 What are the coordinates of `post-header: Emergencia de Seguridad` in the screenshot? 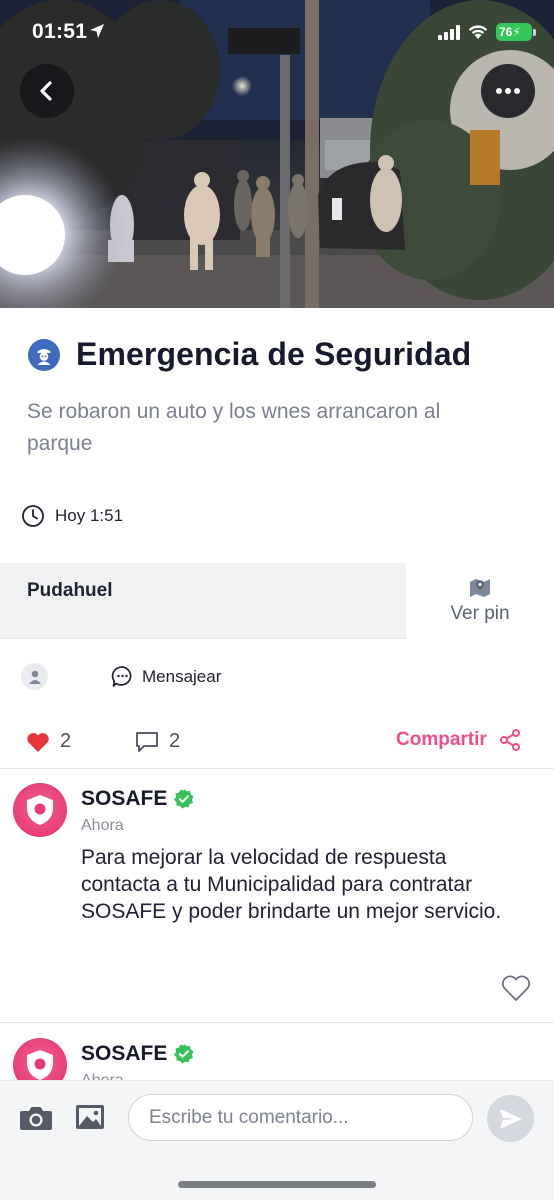 It's located at (249, 354).